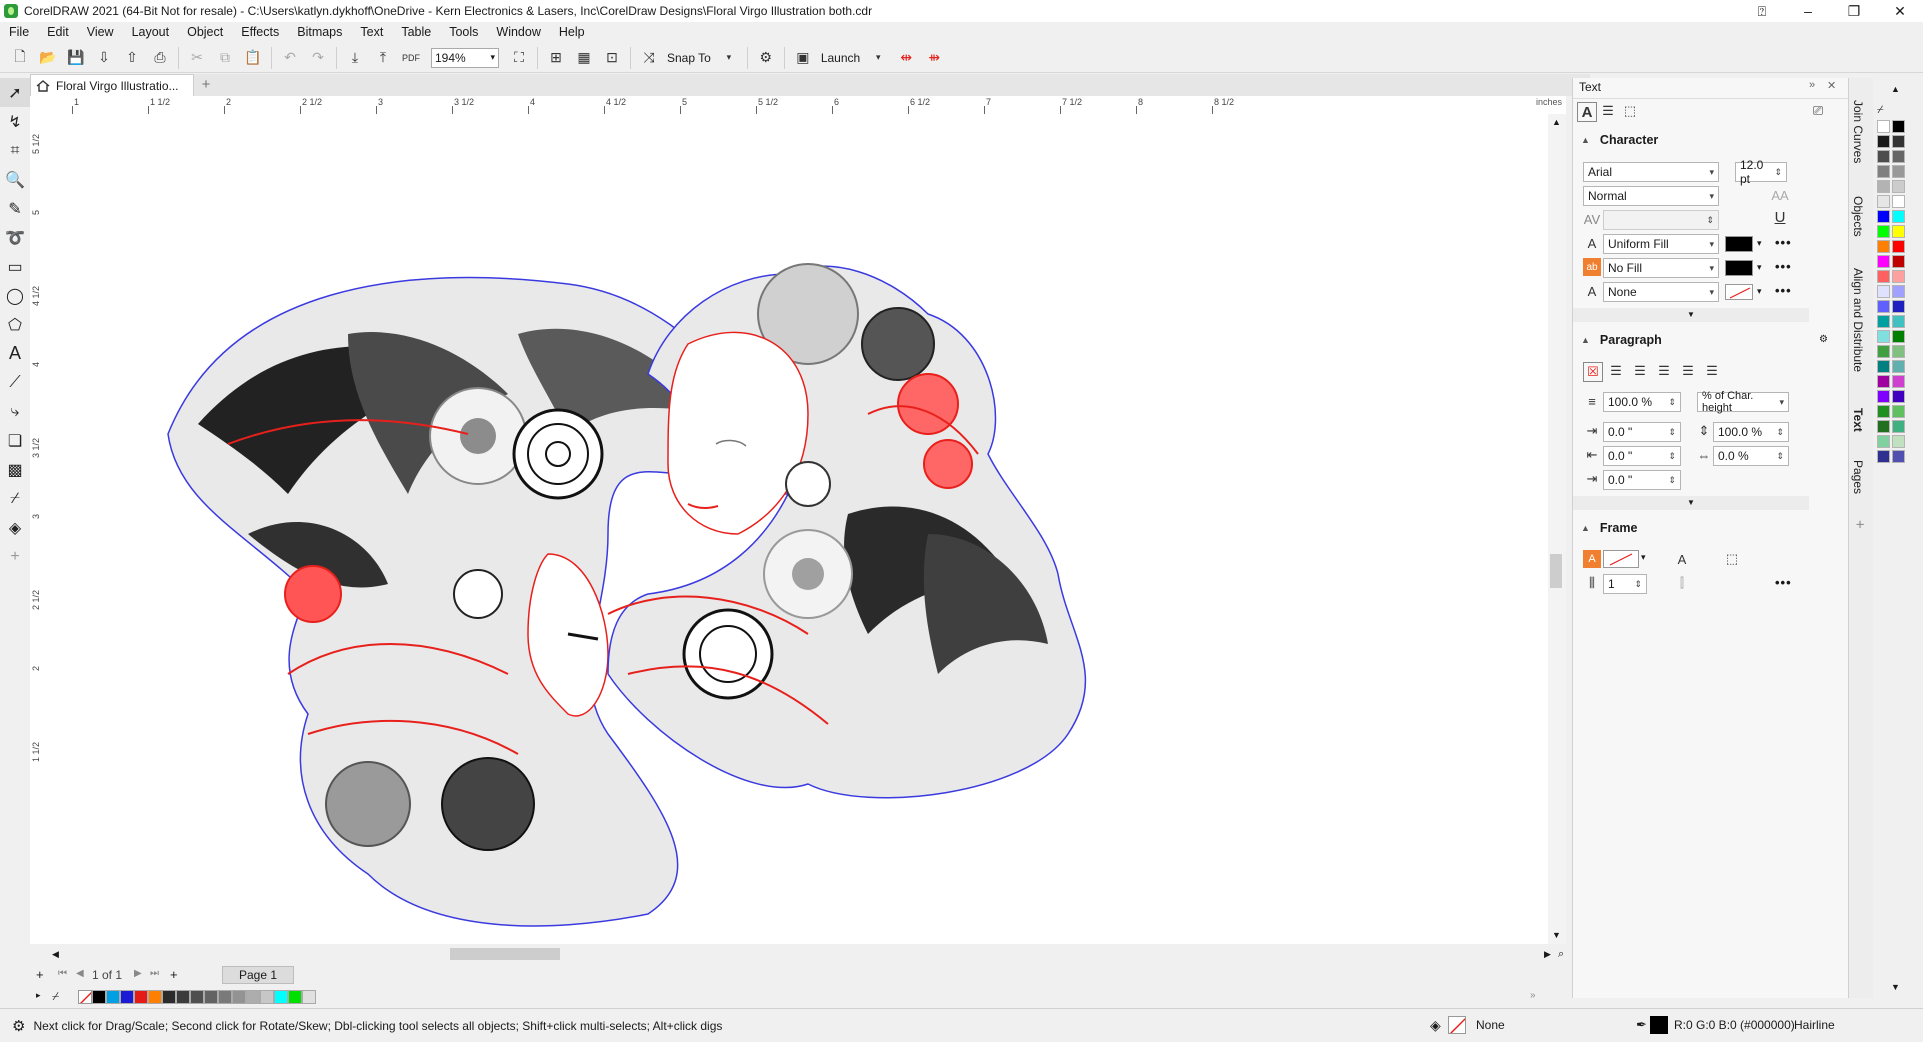 The width and height of the screenshot is (1923, 1042). I want to click on pick-tool-icon: ➚, so click(15, 92).